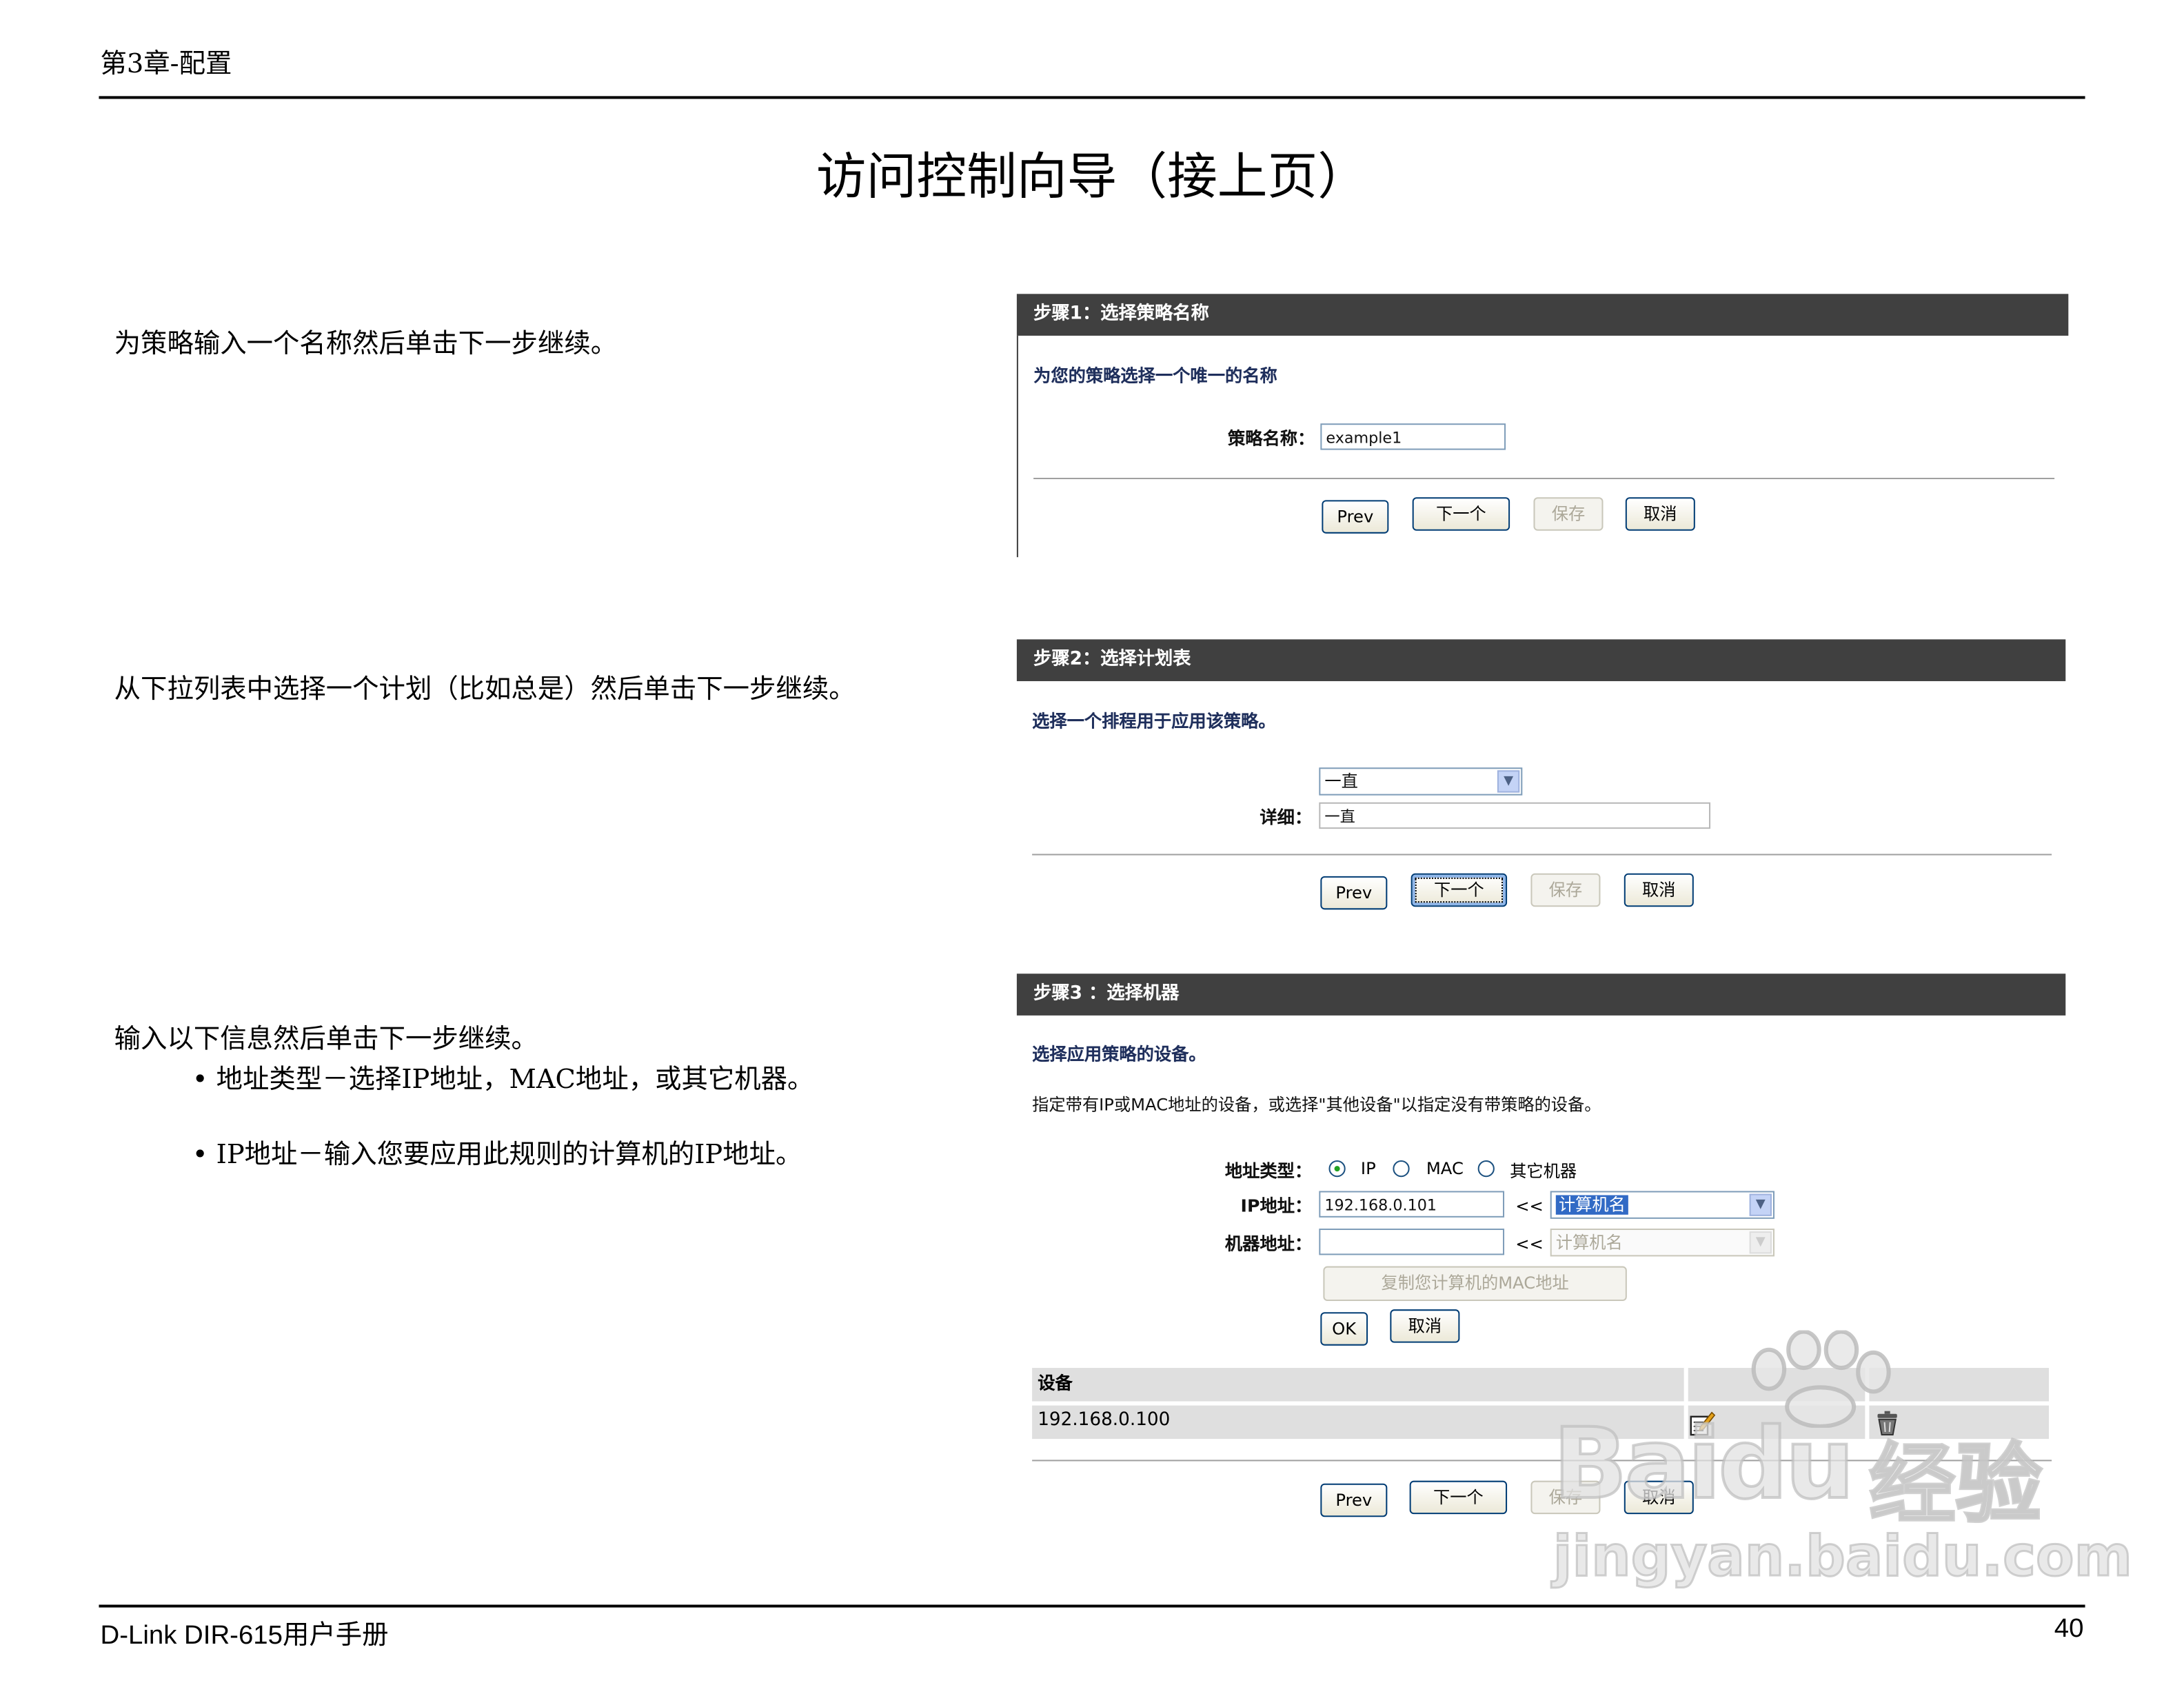 The width and height of the screenshot is (2184, 1705). What do you see at coordinates (1412, 1241) in the screenshot?
I see `machine-address-input` at bounding box center [1412, 1241].